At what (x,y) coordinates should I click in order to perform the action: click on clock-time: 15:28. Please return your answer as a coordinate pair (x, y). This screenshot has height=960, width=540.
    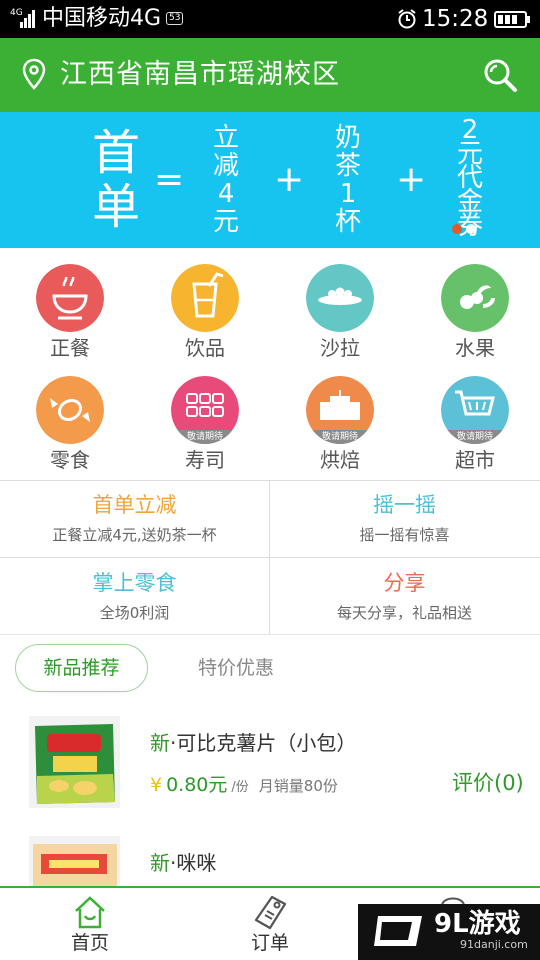
    Looking at the image, I should click on (455, 19).